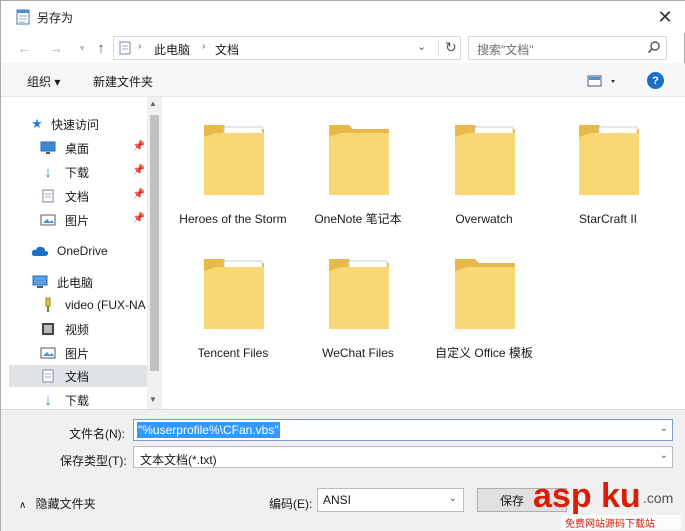 The width and height of the screenshot is (685, 531). What do you see at coordinates (43, 81) in the screenshot?
I see `organize-button: 组织 ▾` at bounding box center [43, 81].